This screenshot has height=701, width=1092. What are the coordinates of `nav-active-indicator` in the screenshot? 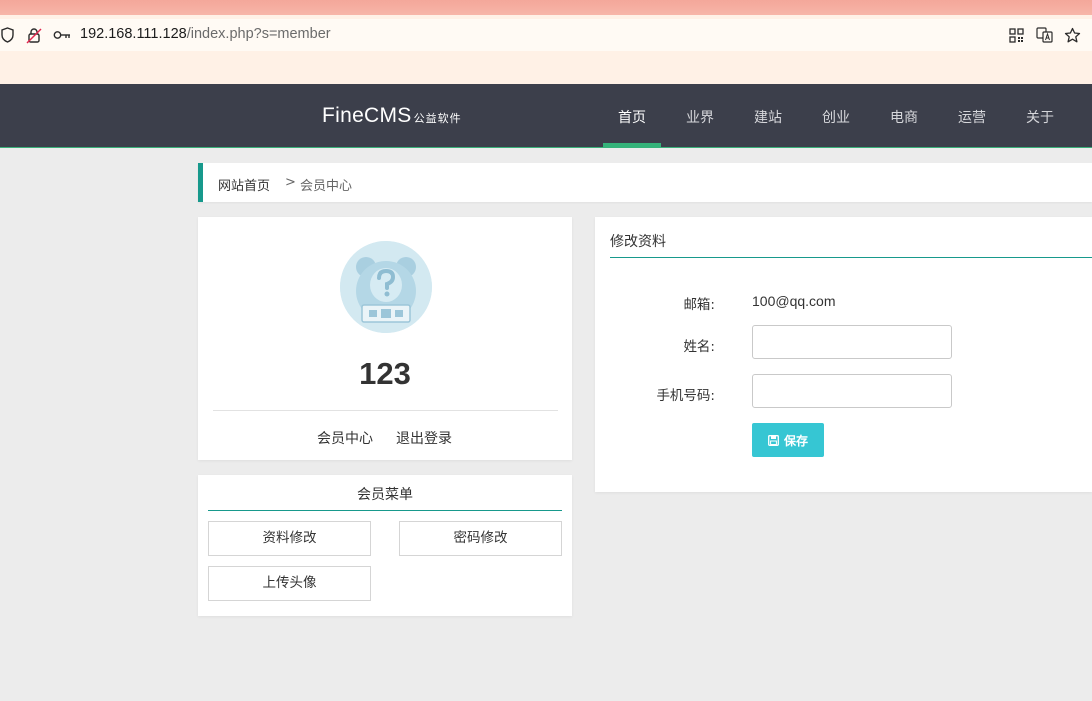 It's located at (632, 145).